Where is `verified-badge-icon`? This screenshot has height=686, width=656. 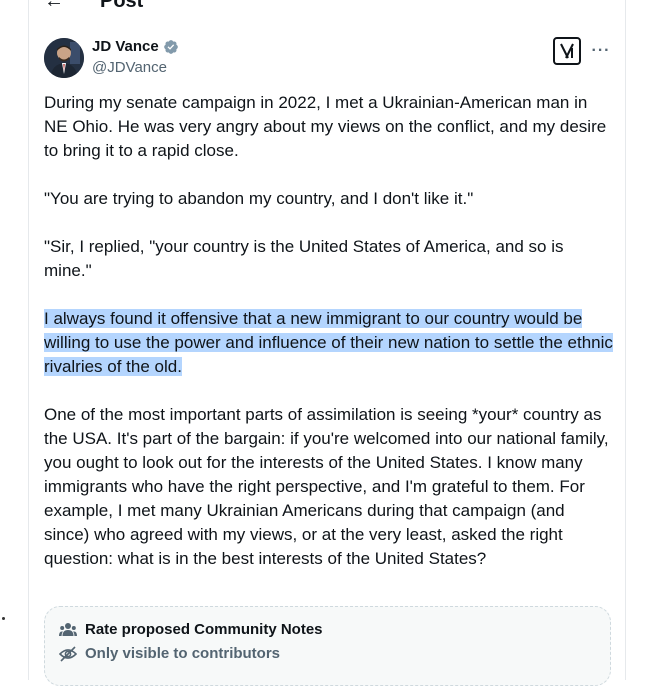 verified-badge-icon is located at coordinates (170, 47).